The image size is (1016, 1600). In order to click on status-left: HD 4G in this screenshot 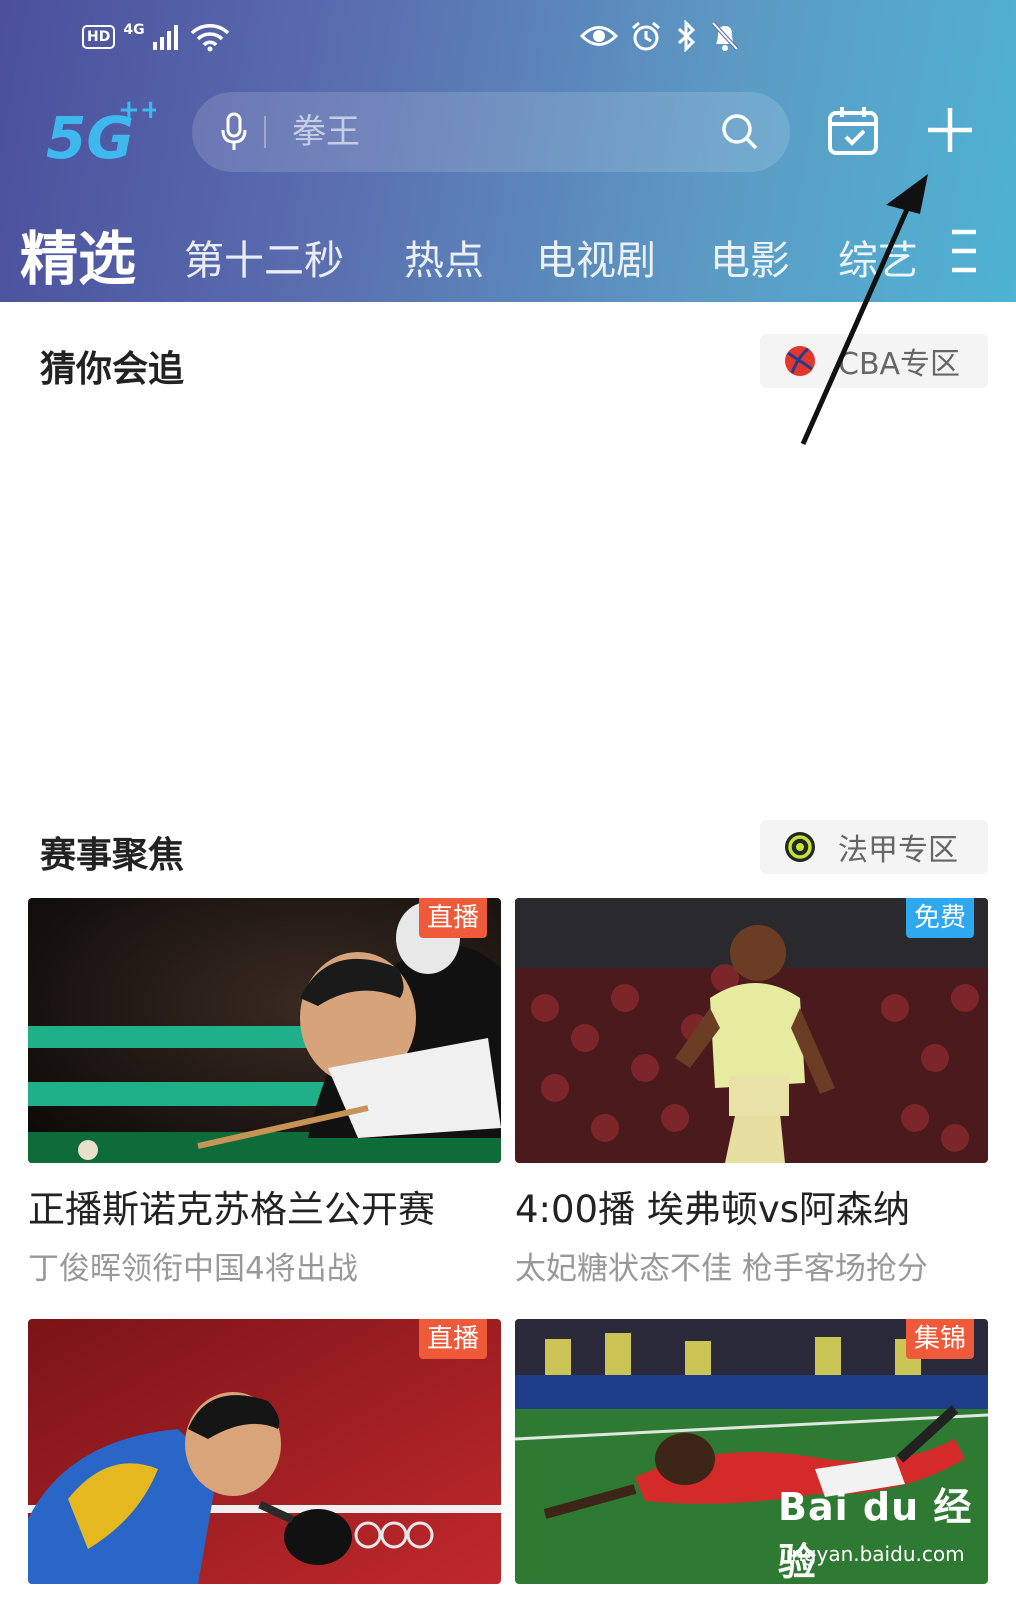, I will do `click(156, 37)`.